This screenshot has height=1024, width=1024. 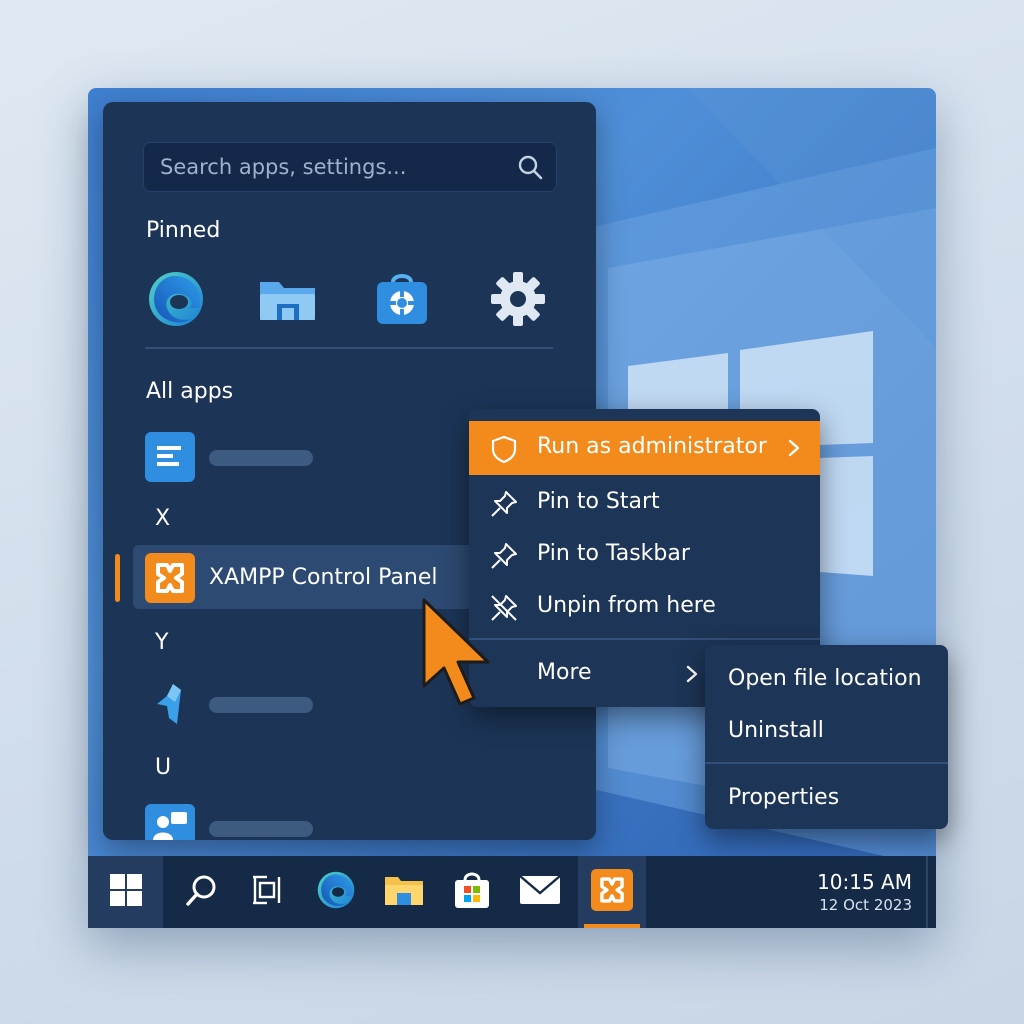 I want to click on task-view-button, so click(x=268, y=892).